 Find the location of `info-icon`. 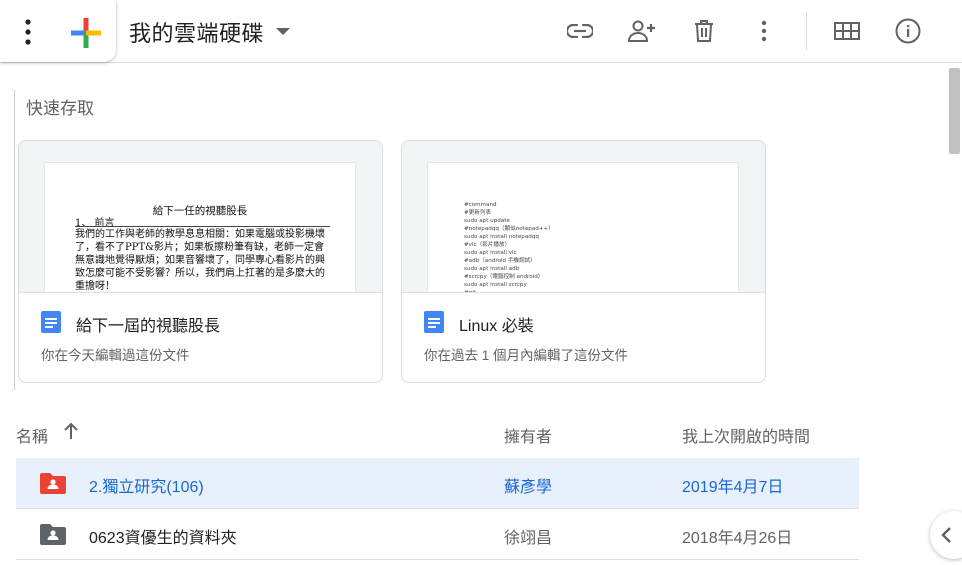

info-icon is located at coordinates (908, 31).